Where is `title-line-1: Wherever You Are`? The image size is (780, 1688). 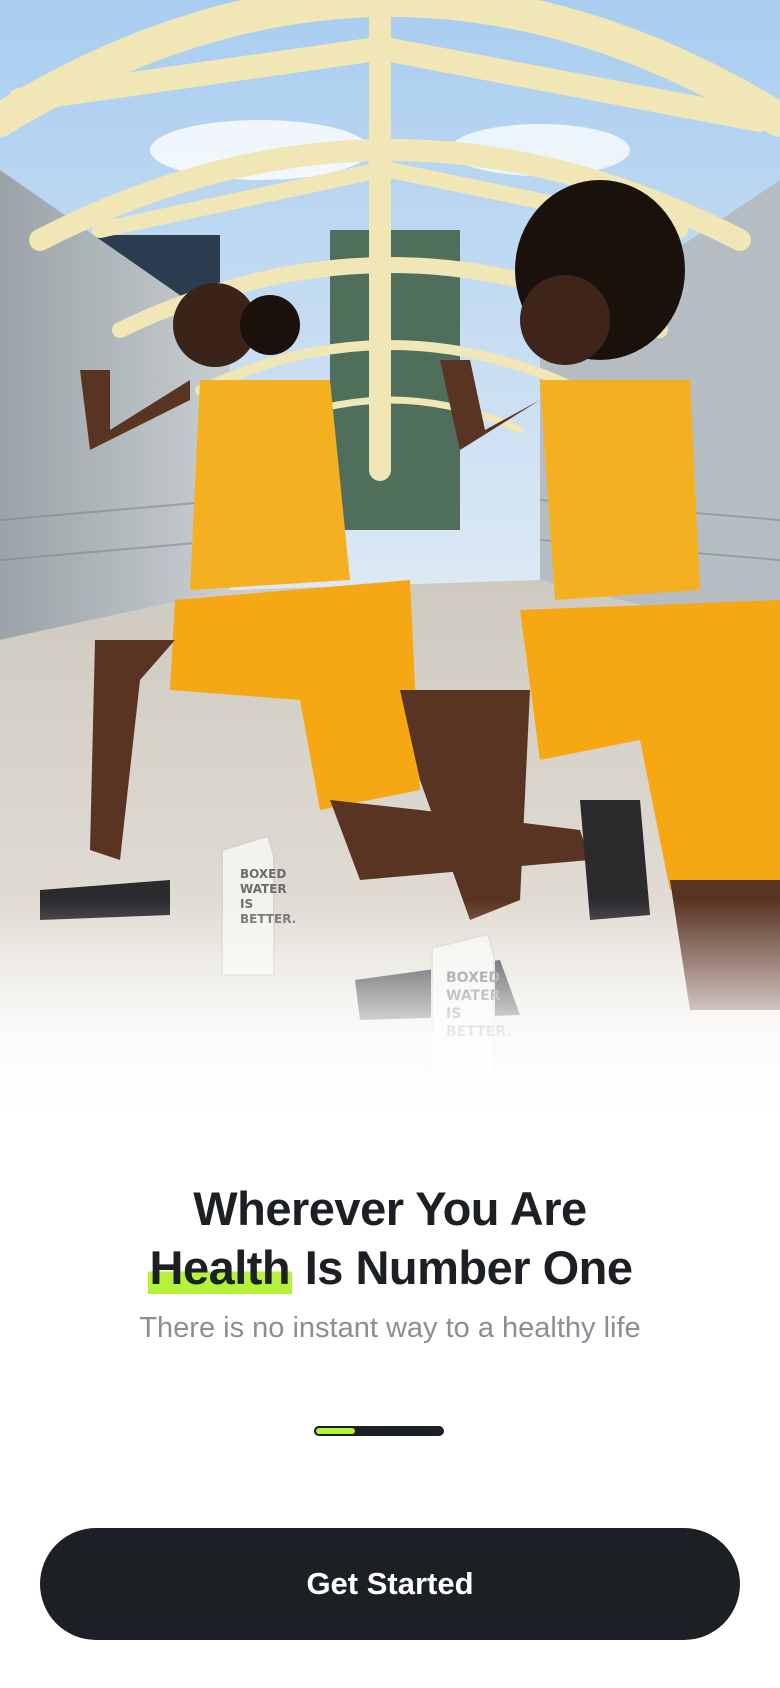
title-line-1: Wherever You Are is located at coordinates (390, 1209).